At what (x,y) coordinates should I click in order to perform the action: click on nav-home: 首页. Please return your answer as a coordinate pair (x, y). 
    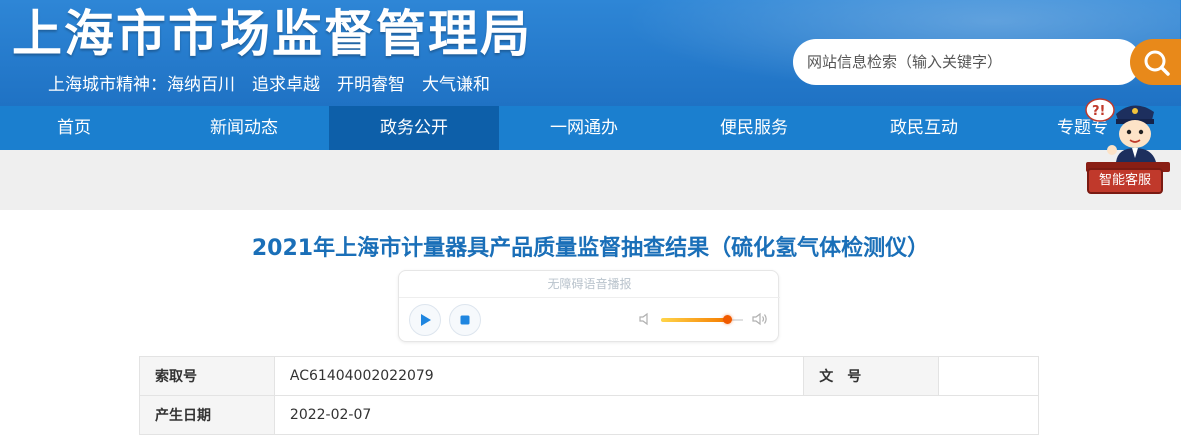
    Looking at the image, I should click on (74, 128).